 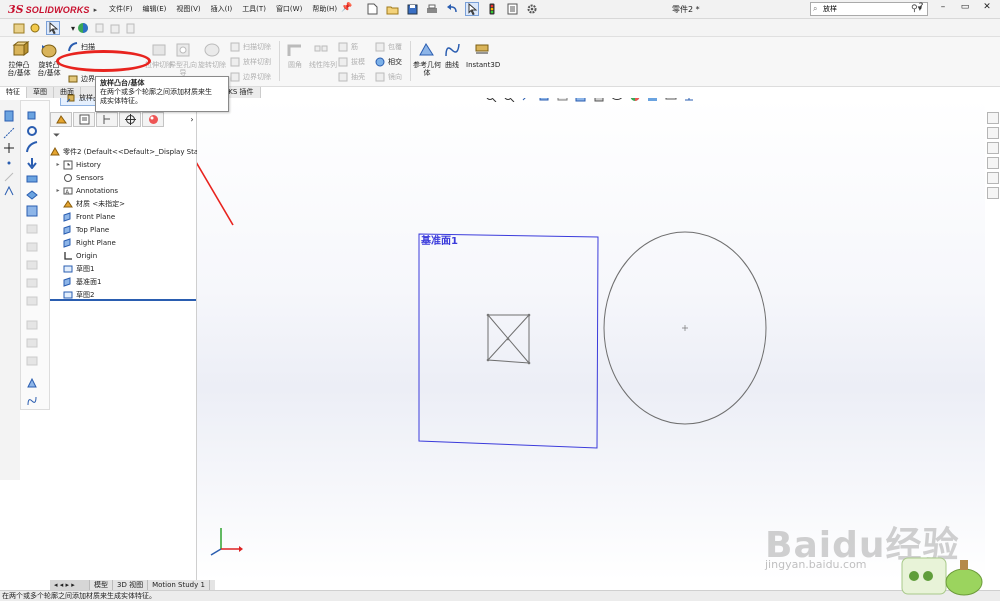 What do you see at coordinates (532, 9) in the screenshot?
I see `options-gear-icon` at bounding box center [532, 9].